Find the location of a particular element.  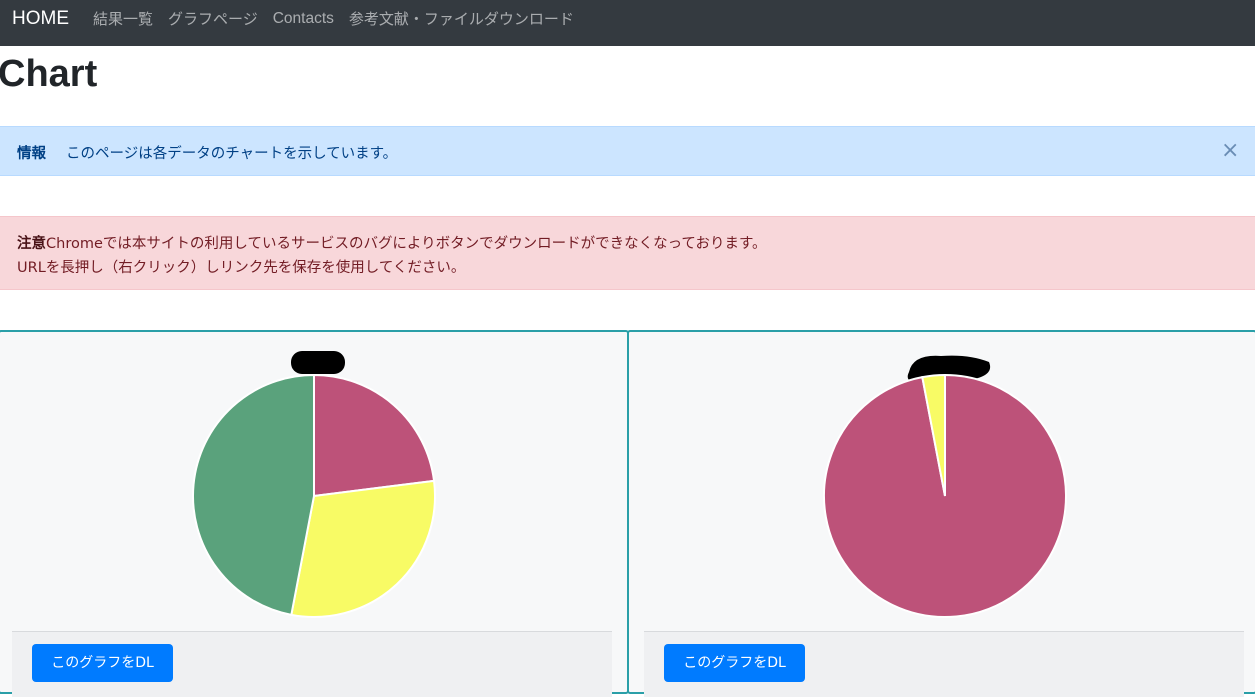

download-chart-1-button: このグラフをDL is located at coordinates (102, 663).